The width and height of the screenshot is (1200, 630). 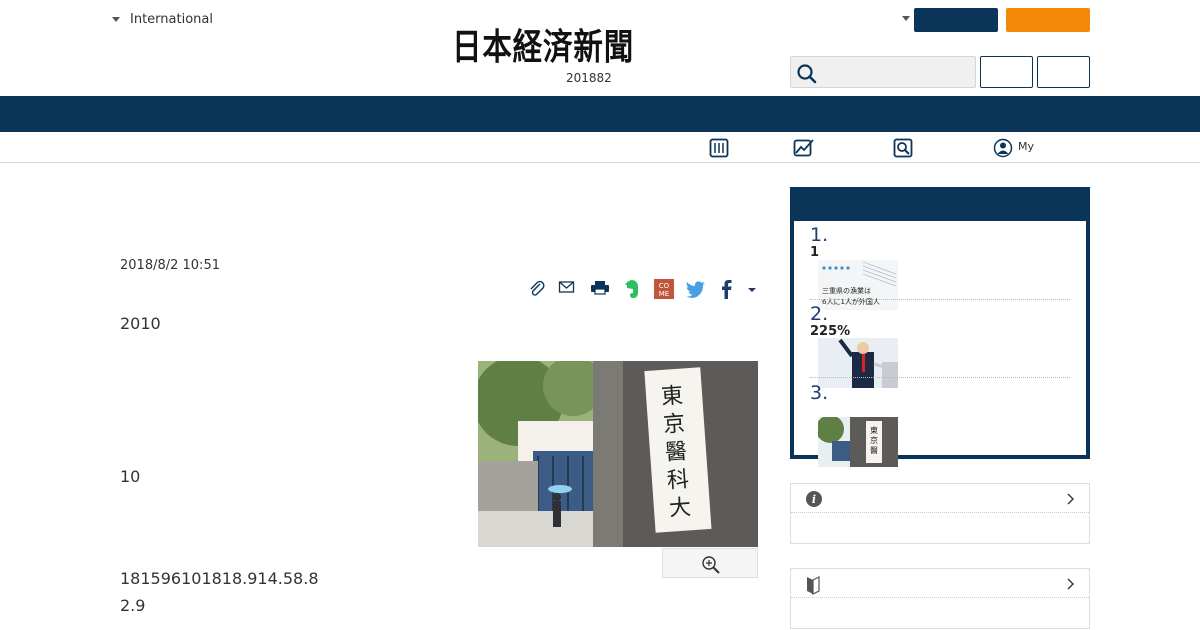 I want to click on info-box: i, so click(x=940, y=513).